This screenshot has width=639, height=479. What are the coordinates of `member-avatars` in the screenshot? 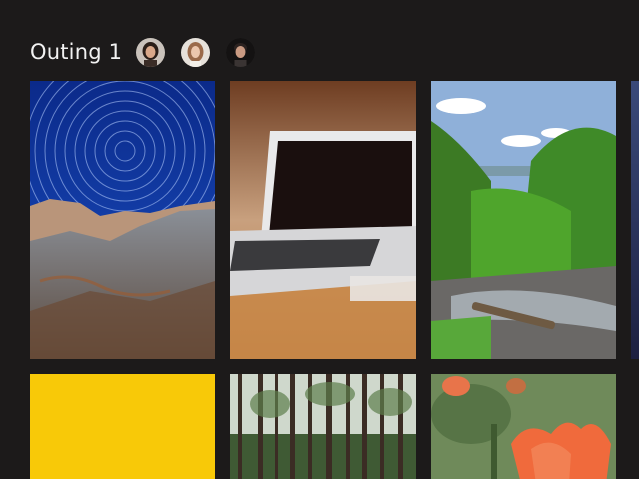 It's located at (203, 52).